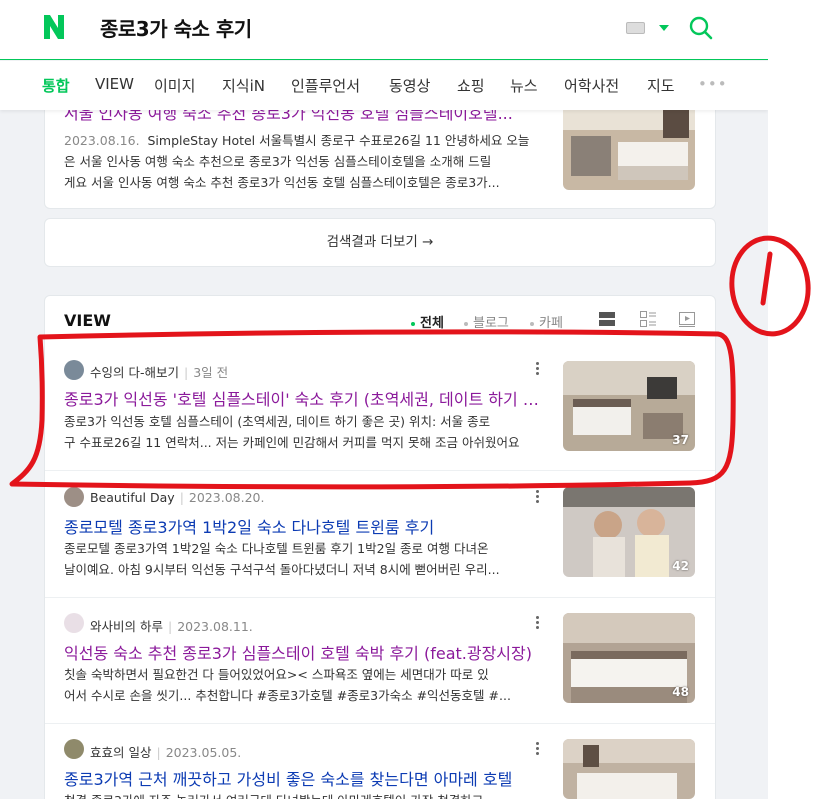  I want to click on post-author: 와사비의 하루 | 2023.08.11., so click(171, 625).